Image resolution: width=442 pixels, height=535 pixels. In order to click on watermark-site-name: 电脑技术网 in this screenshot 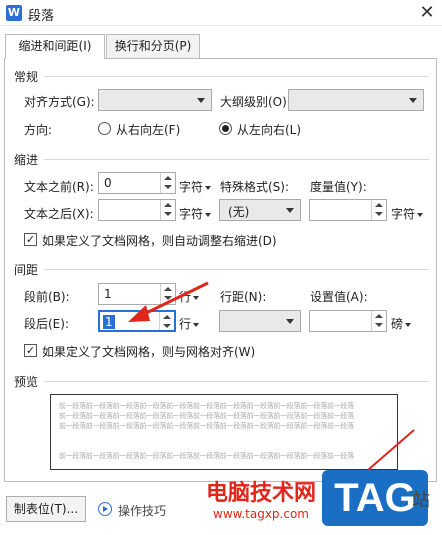, I will do `click(261, 493)`.